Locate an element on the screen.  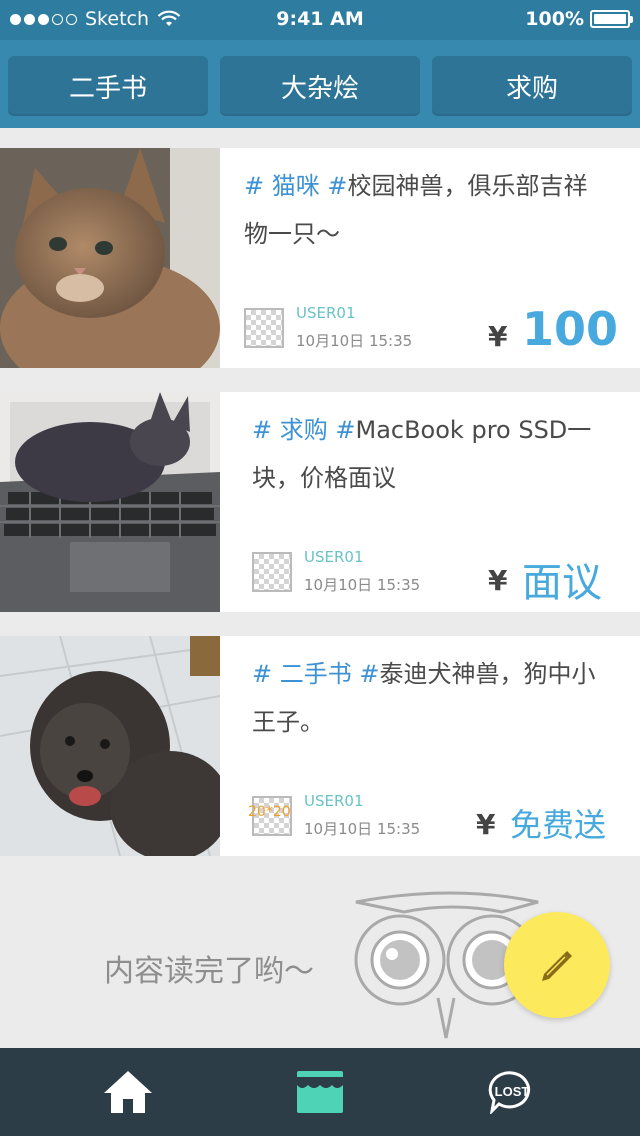
tab-miscellaneous: 大杂烩 is located at coordinates (320, 86).